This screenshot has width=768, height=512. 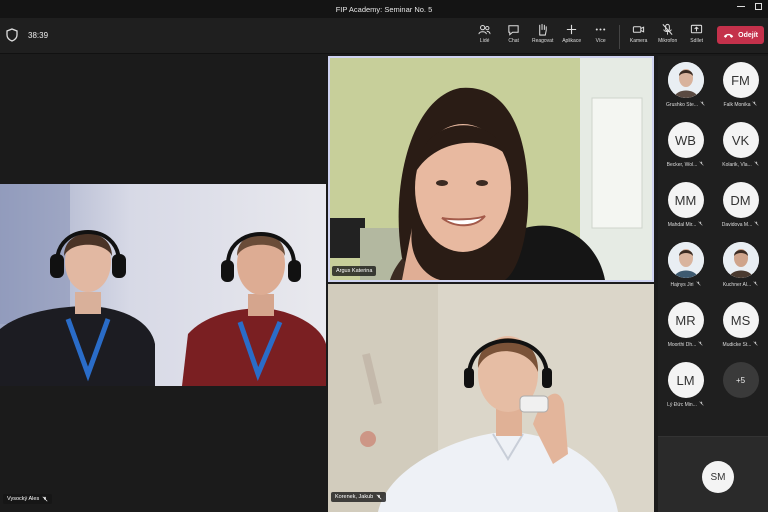 I want to click on apps-button: Aplikace, so click(x=571, y=33).